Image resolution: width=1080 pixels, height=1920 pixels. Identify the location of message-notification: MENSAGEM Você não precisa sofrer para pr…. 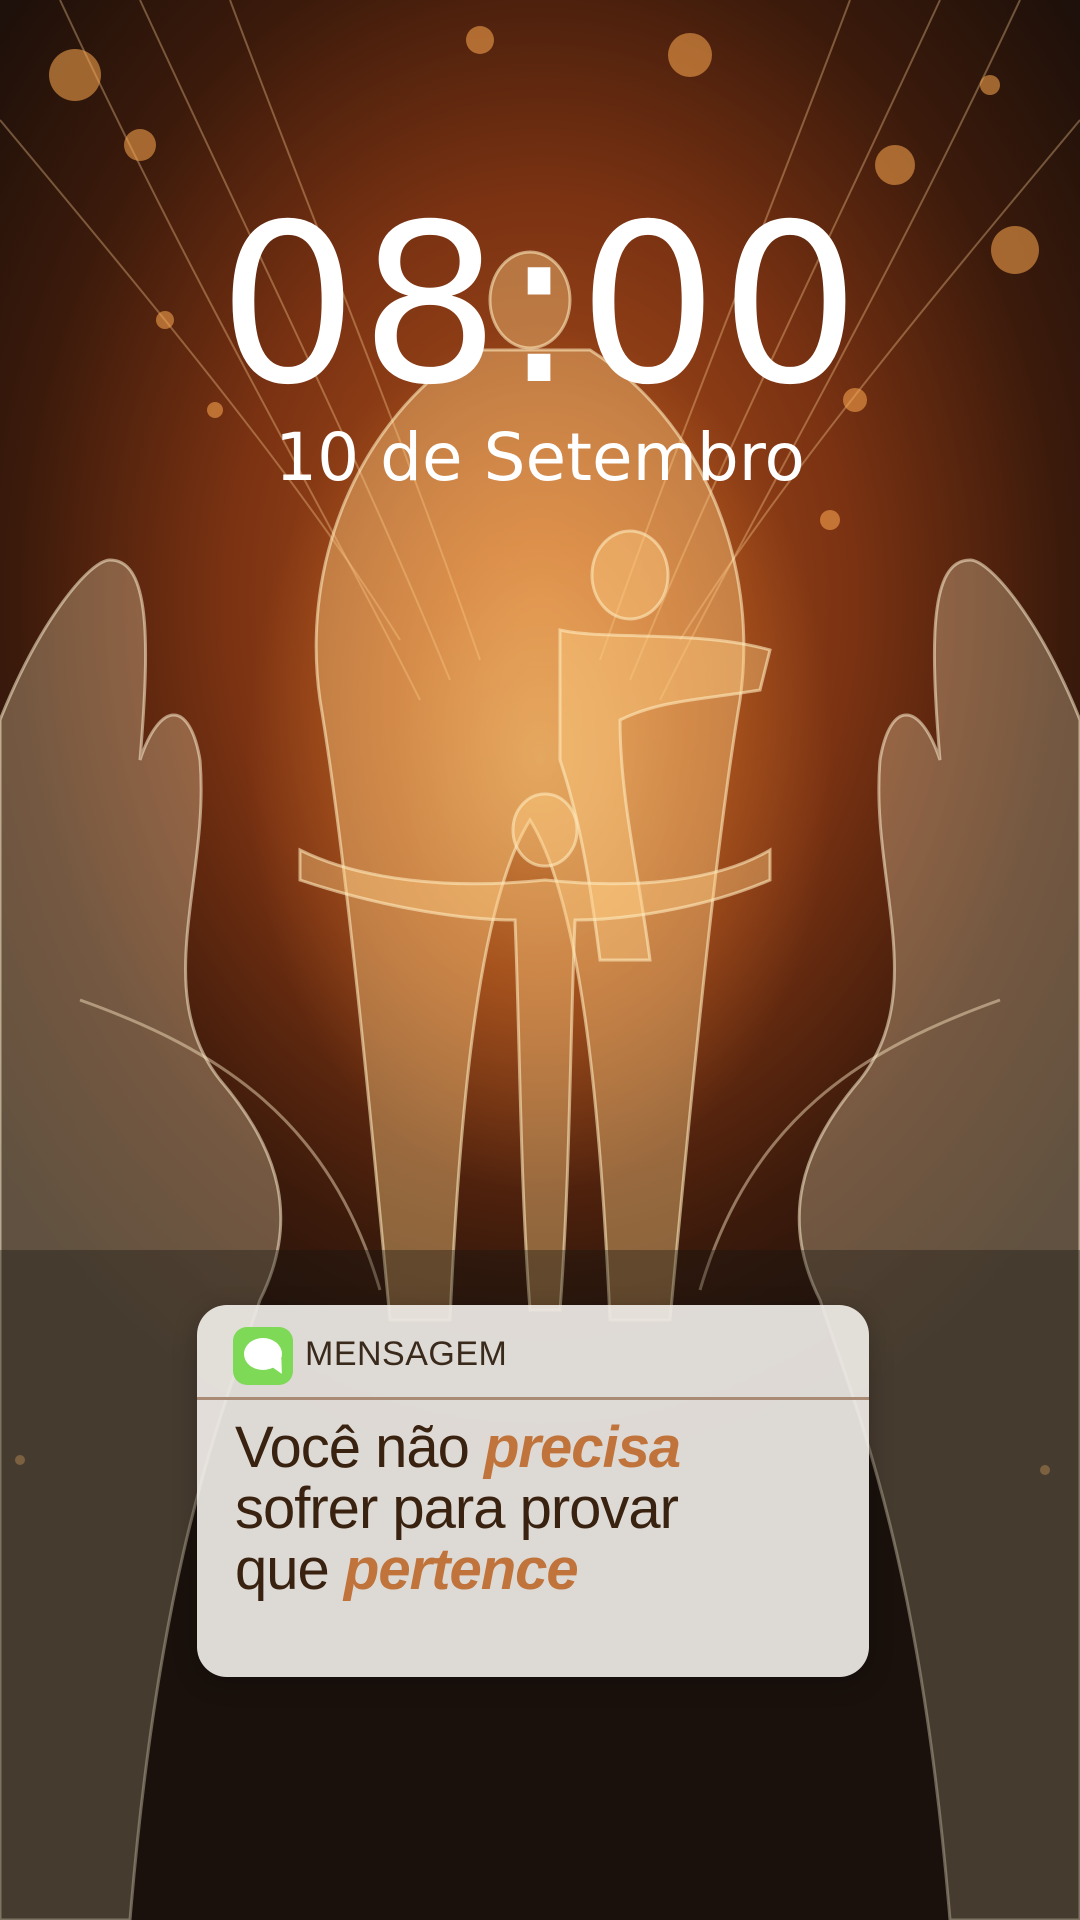
(533, 1491).